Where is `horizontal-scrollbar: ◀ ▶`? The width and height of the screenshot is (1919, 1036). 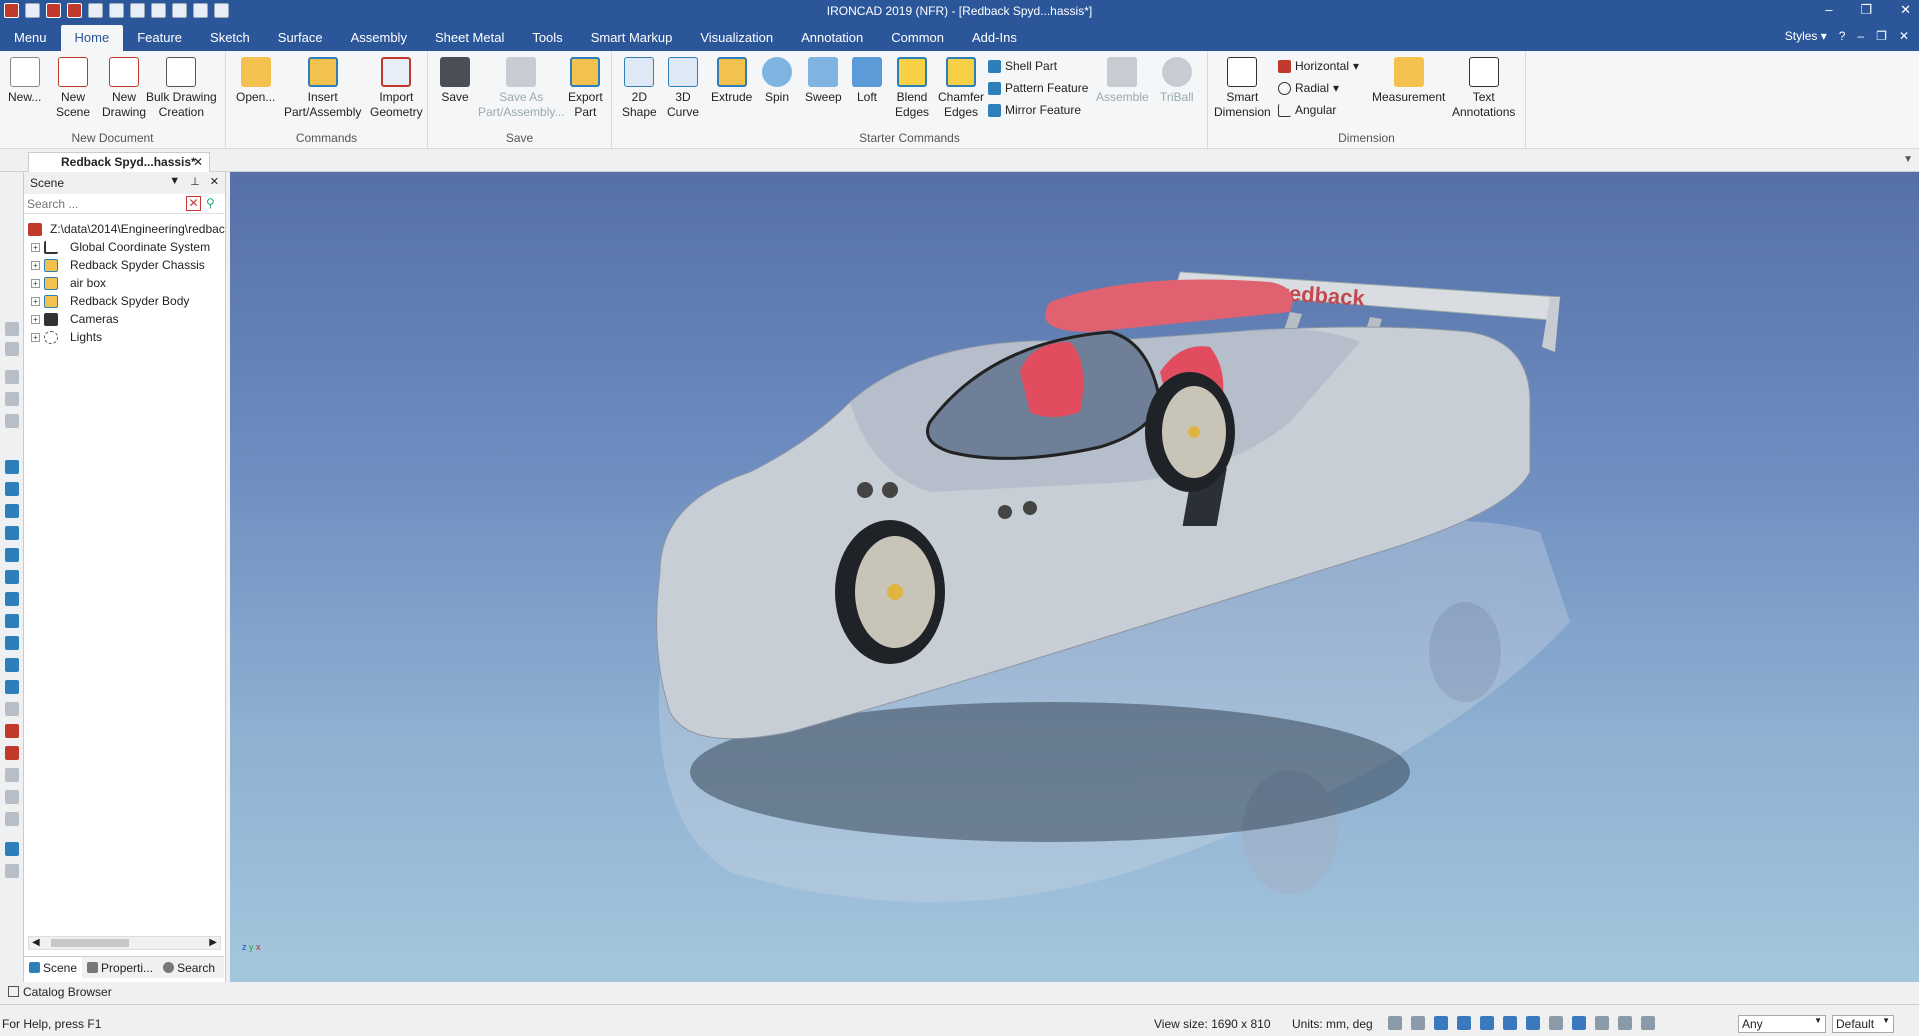
horizontal-scrollbar: ◀ ▶ is located at coordinates (124, 943).